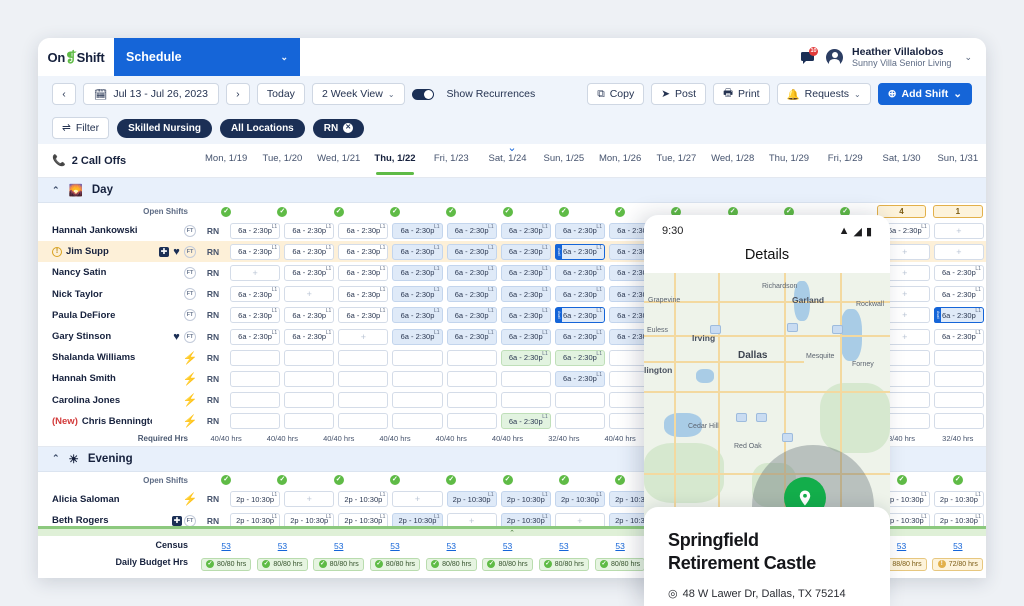 Image resolution: width=1024 pixels, height=606 pixels. What do you see at coordinates (968, 57) in the screenshot?
I see `user-menu-chevron-icon: ⌄` at bounding box center [968, 57].